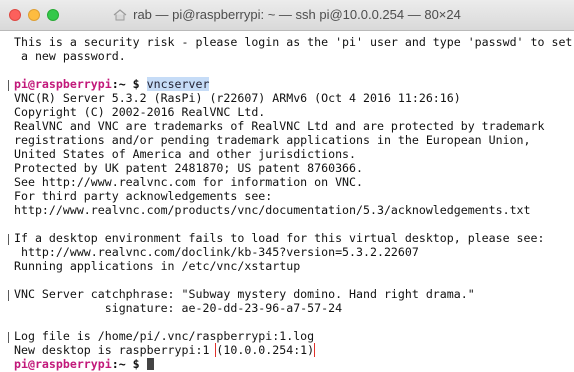  Describe the element at coordinates (178, 308) in the screenshot. I see `output-line: signature: ae-20-dd-23-96-a7-57-24` at that location.